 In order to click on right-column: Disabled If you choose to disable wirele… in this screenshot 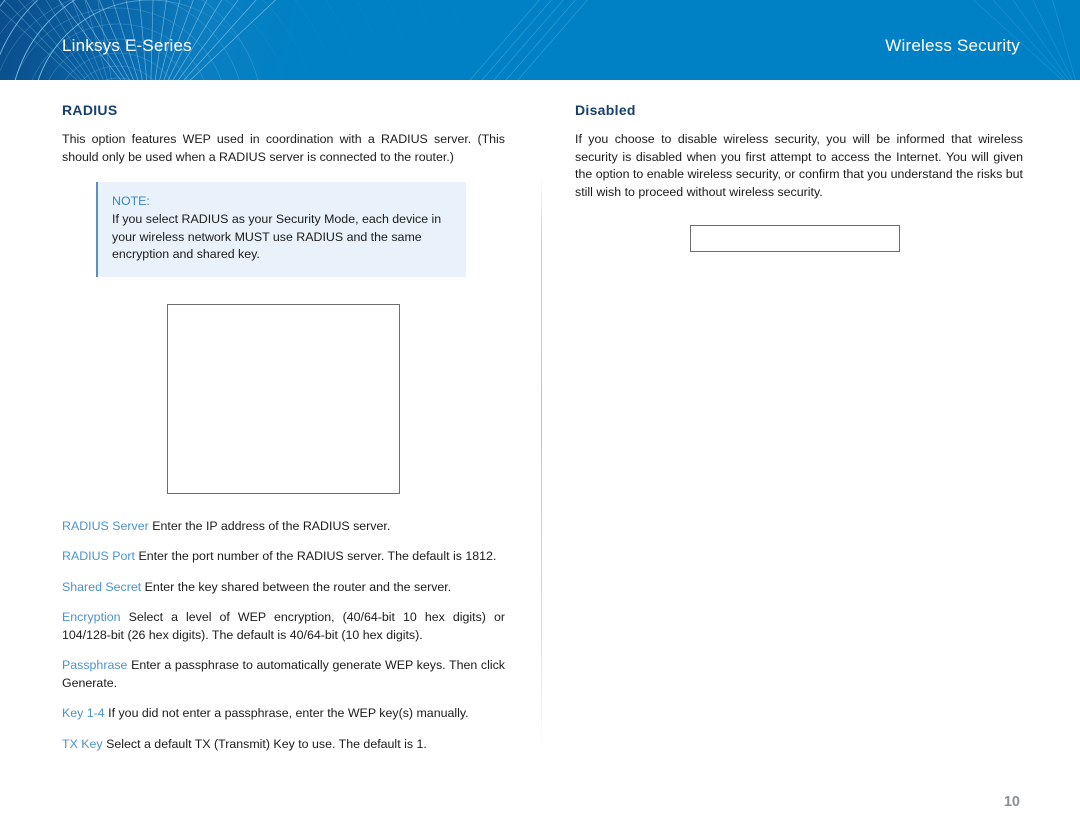, I will do `click(799, 177)`.